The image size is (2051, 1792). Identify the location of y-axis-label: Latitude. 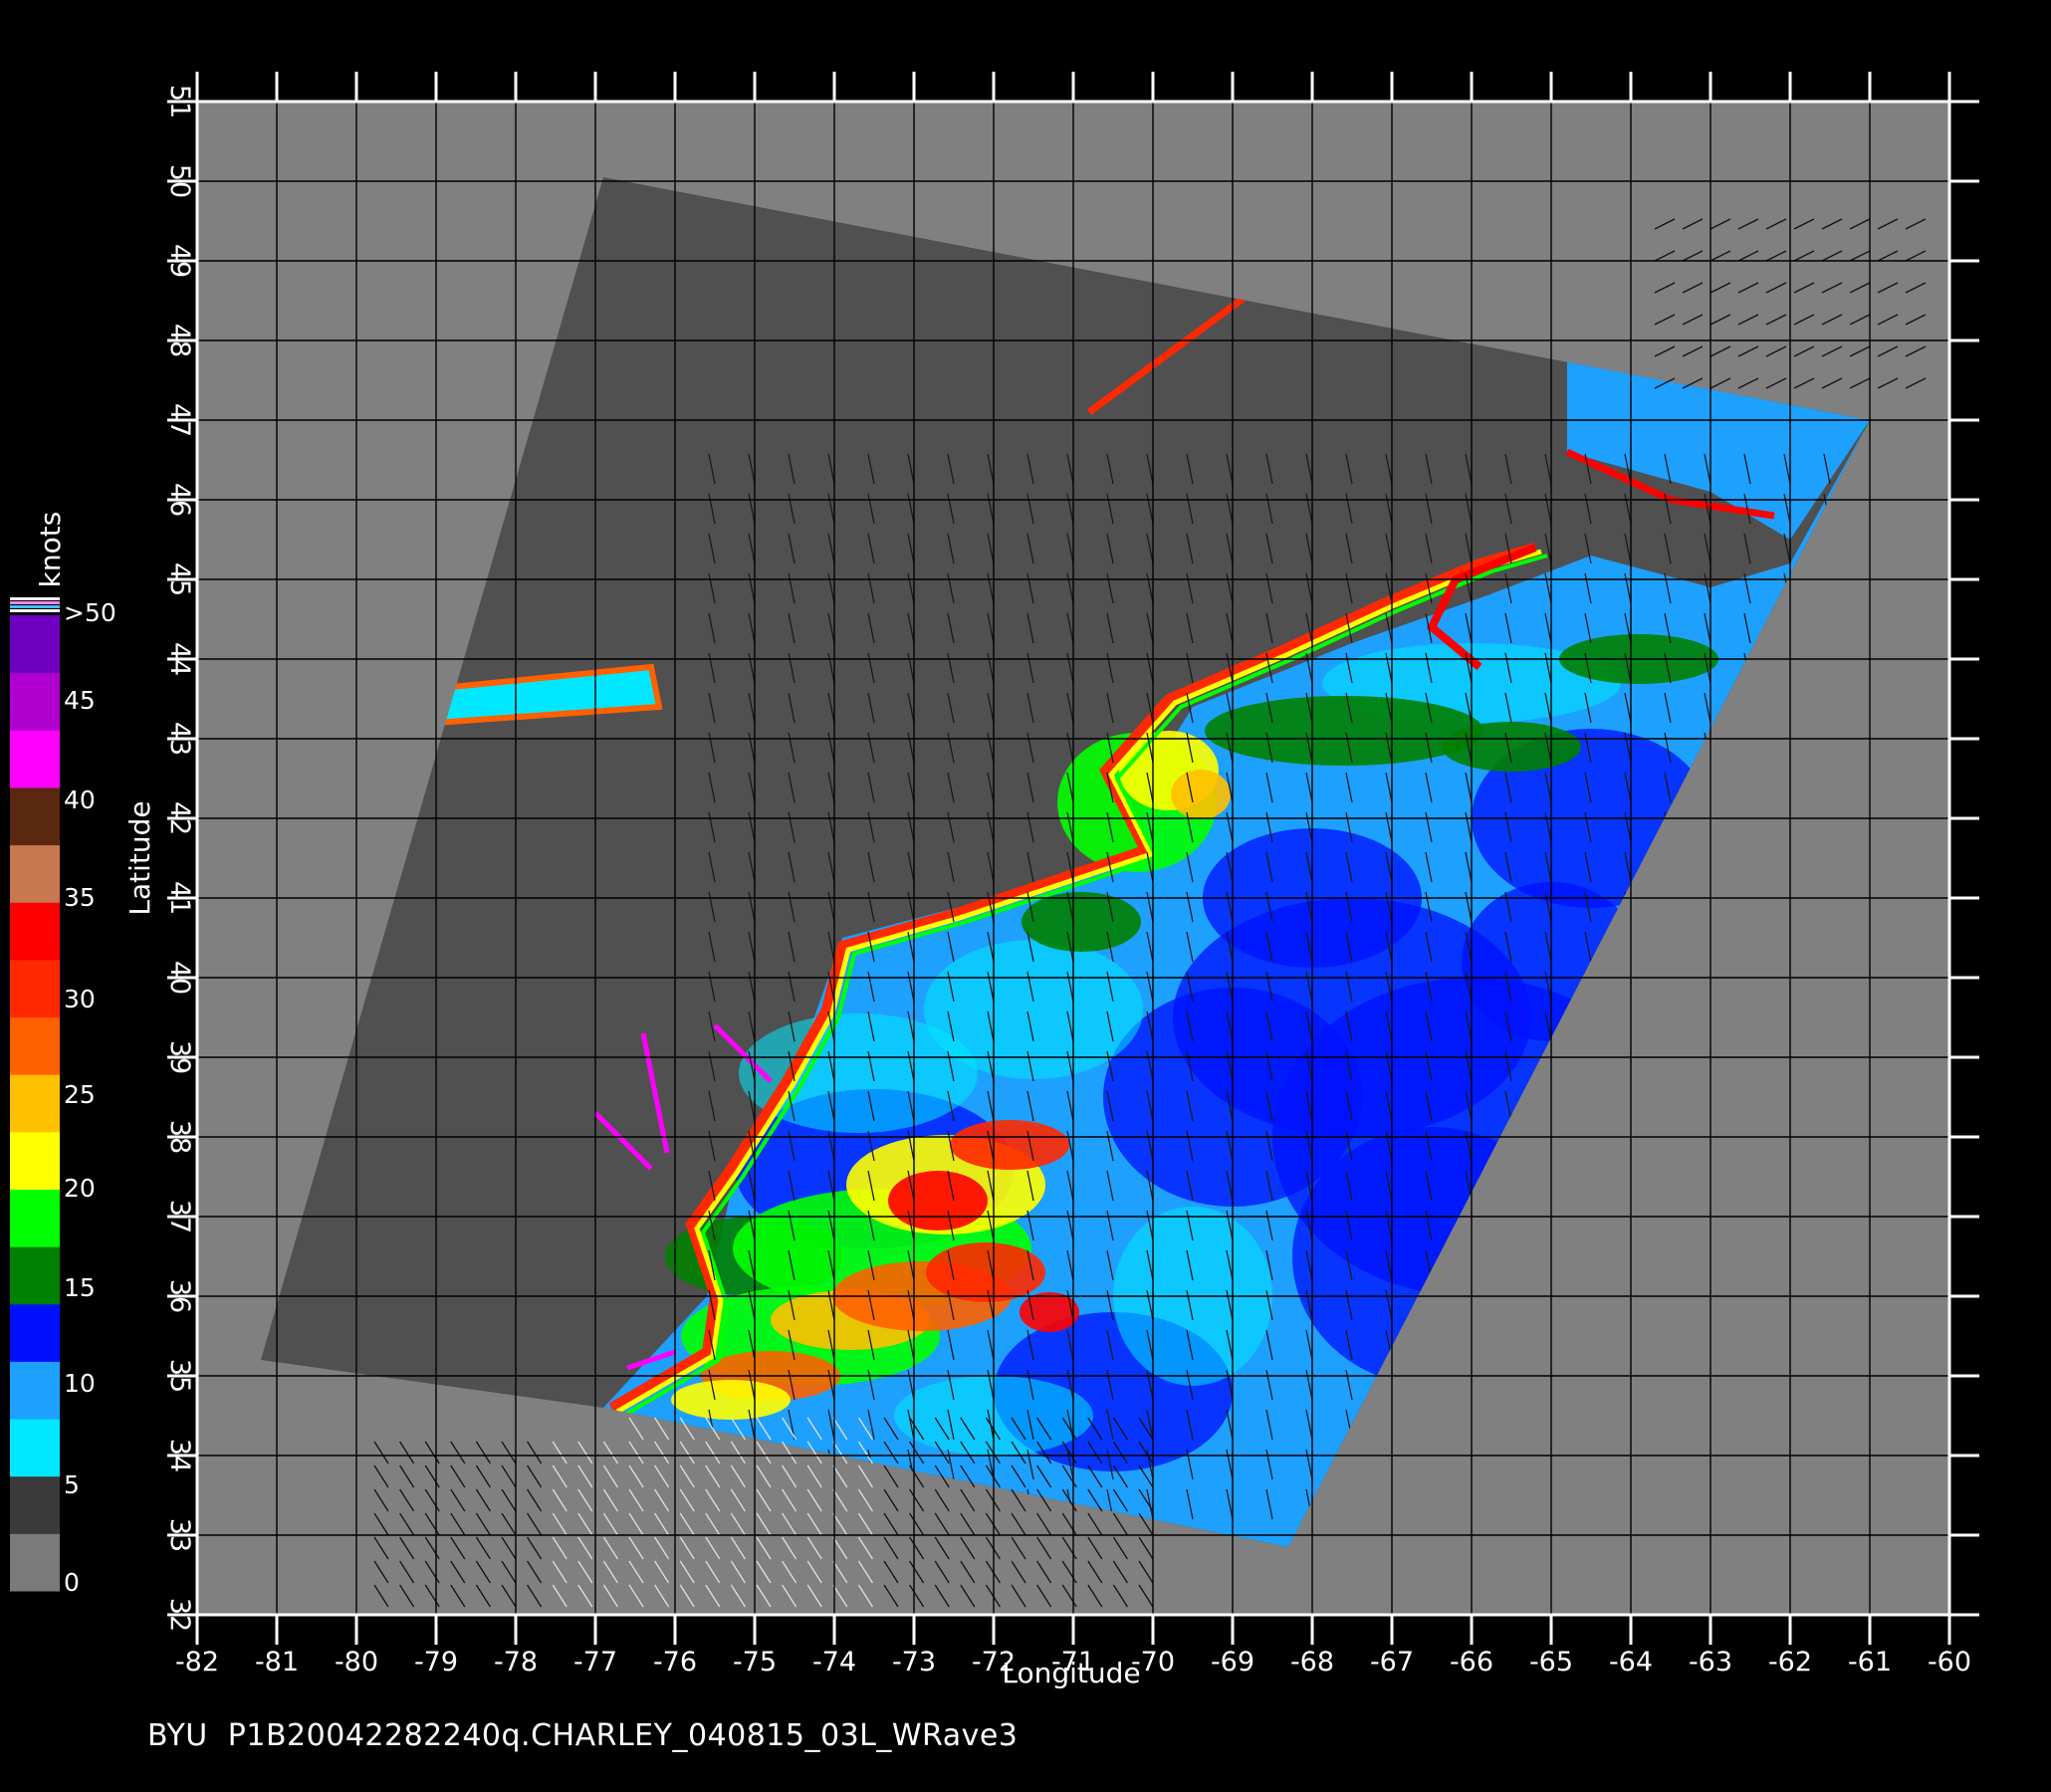
(139, 858).